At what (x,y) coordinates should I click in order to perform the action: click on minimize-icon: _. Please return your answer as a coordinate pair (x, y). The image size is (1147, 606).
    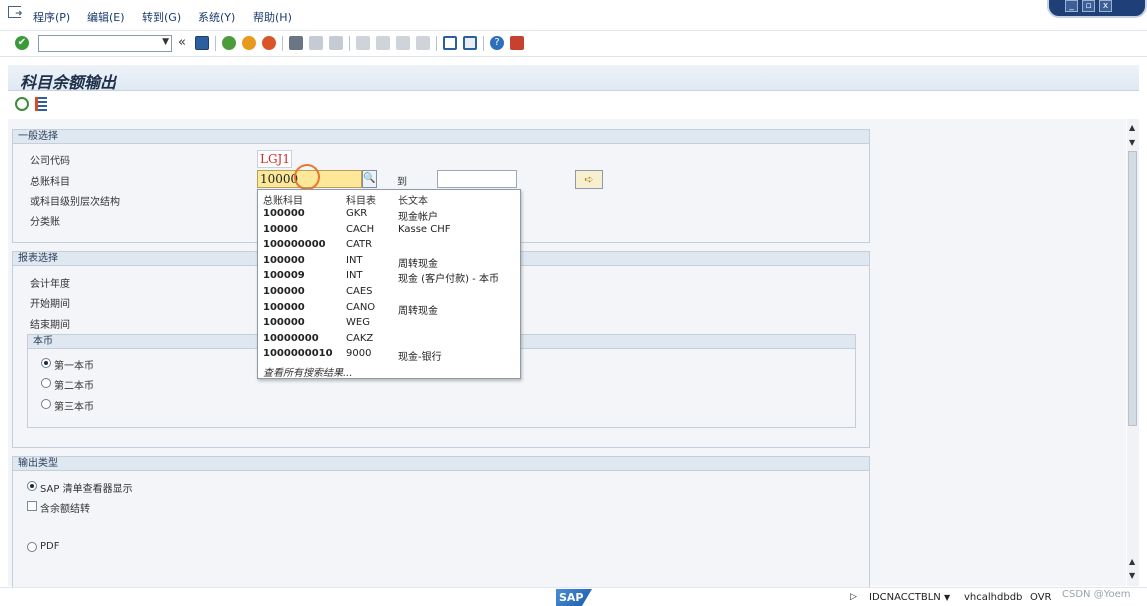
    Looking at the image, I should click on (1071, 6).